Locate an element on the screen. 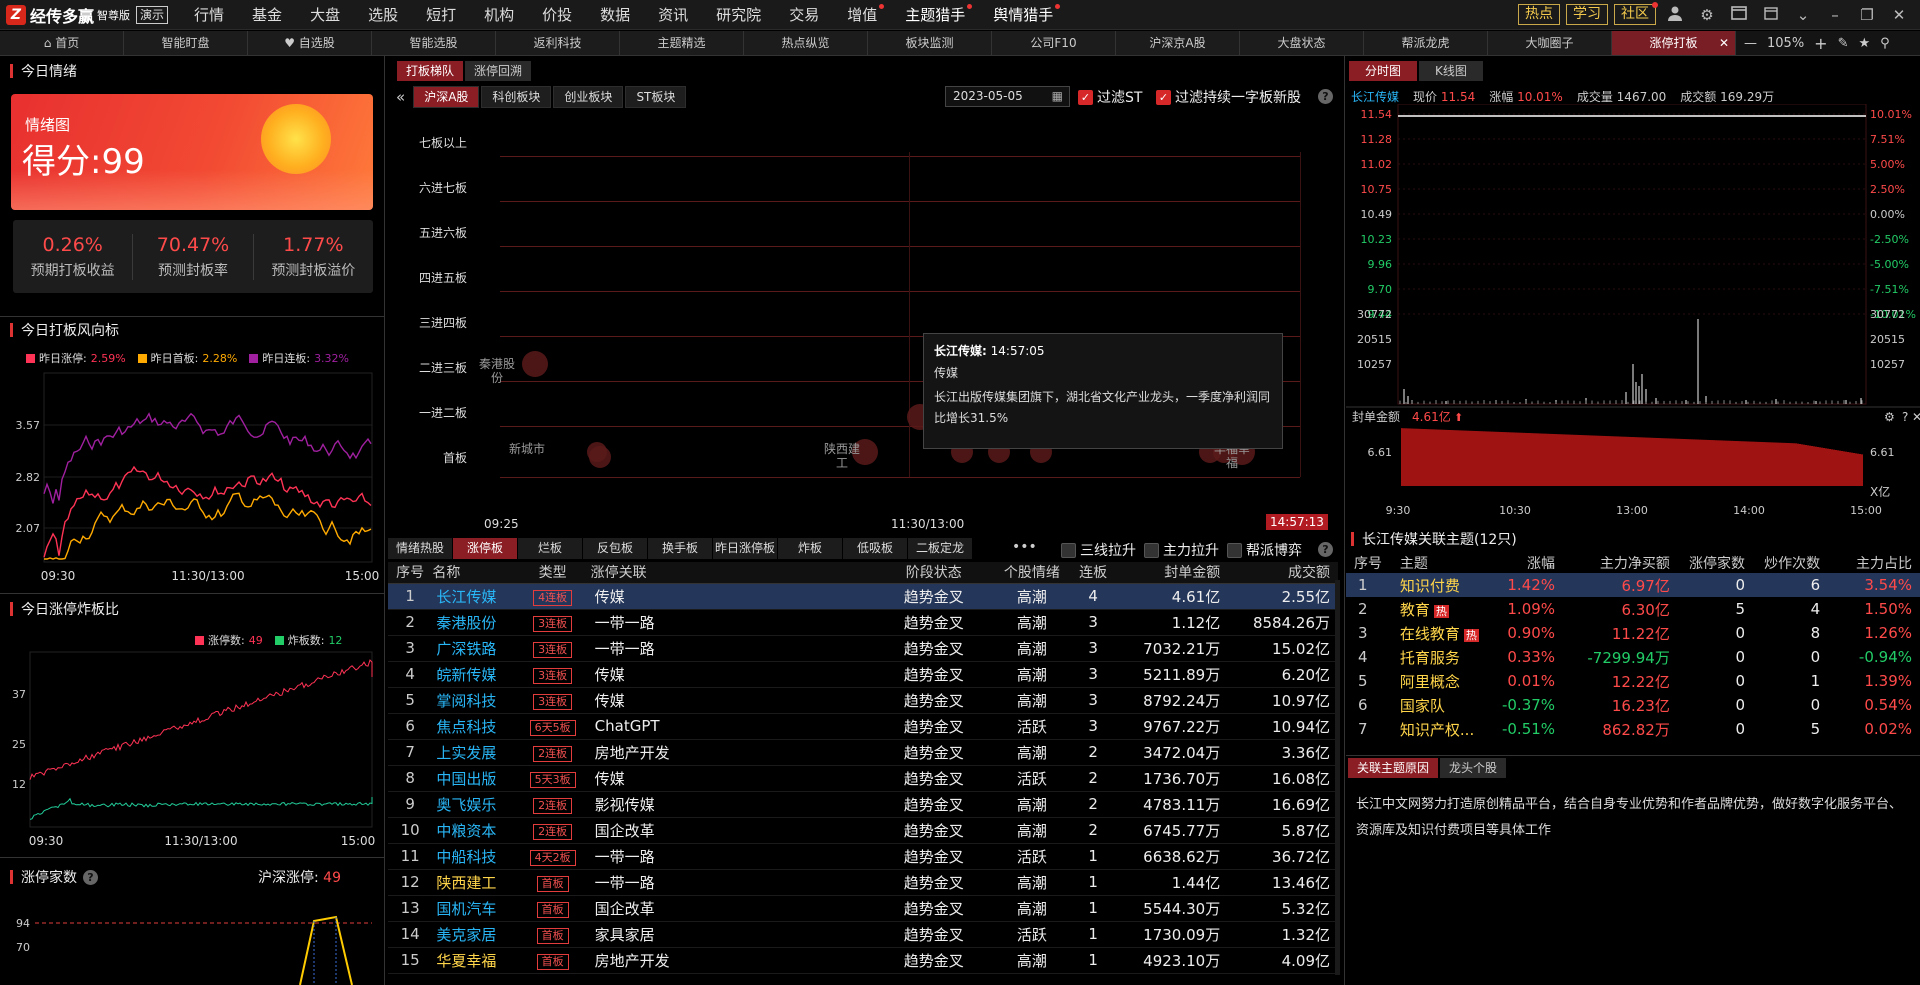  layout-icon is located at coordinates (1739, 14).